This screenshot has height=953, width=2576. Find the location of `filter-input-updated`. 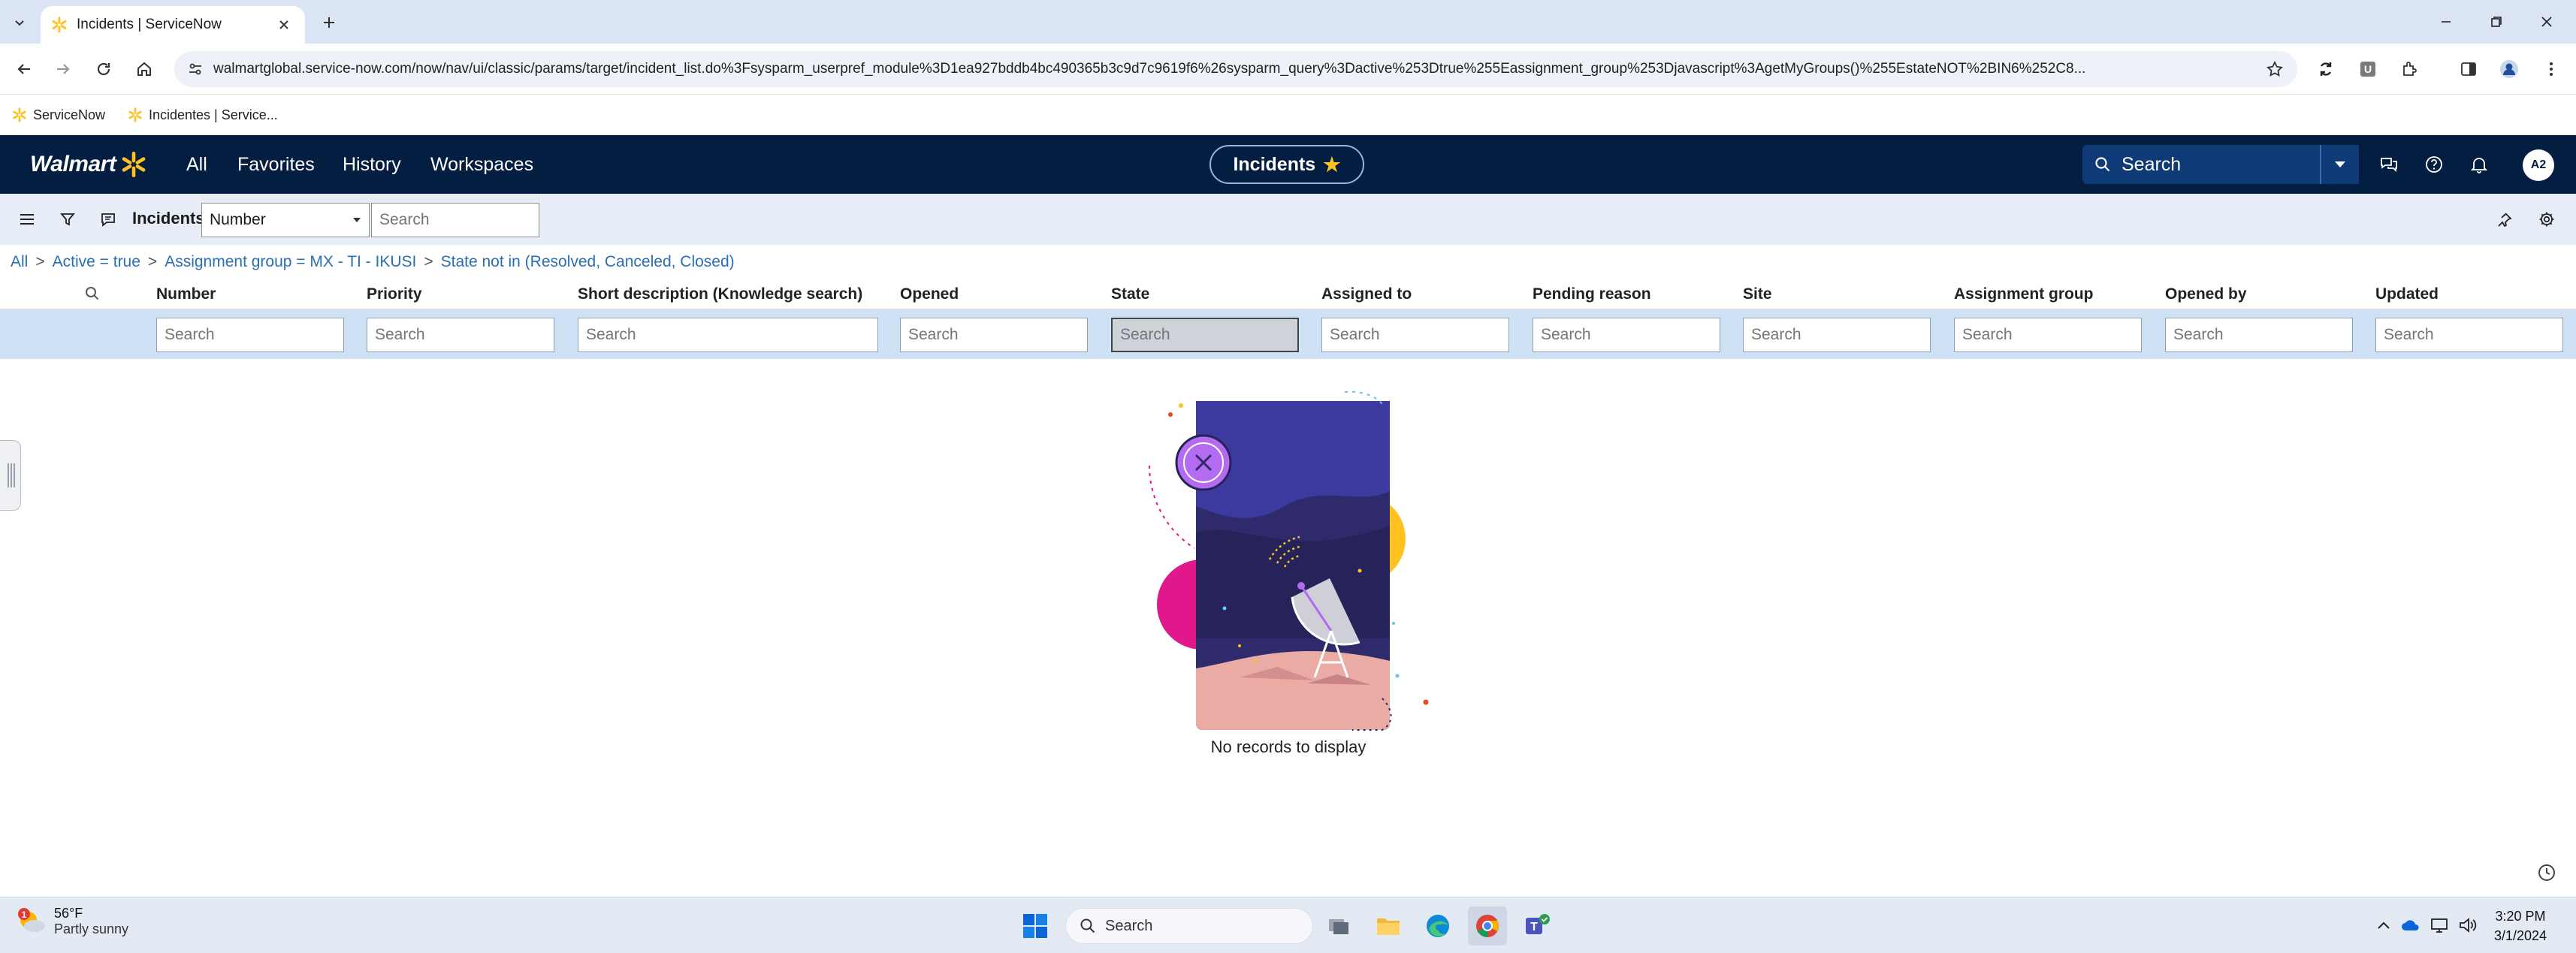

filter-input-updated is located at coordinates (2469, 335).